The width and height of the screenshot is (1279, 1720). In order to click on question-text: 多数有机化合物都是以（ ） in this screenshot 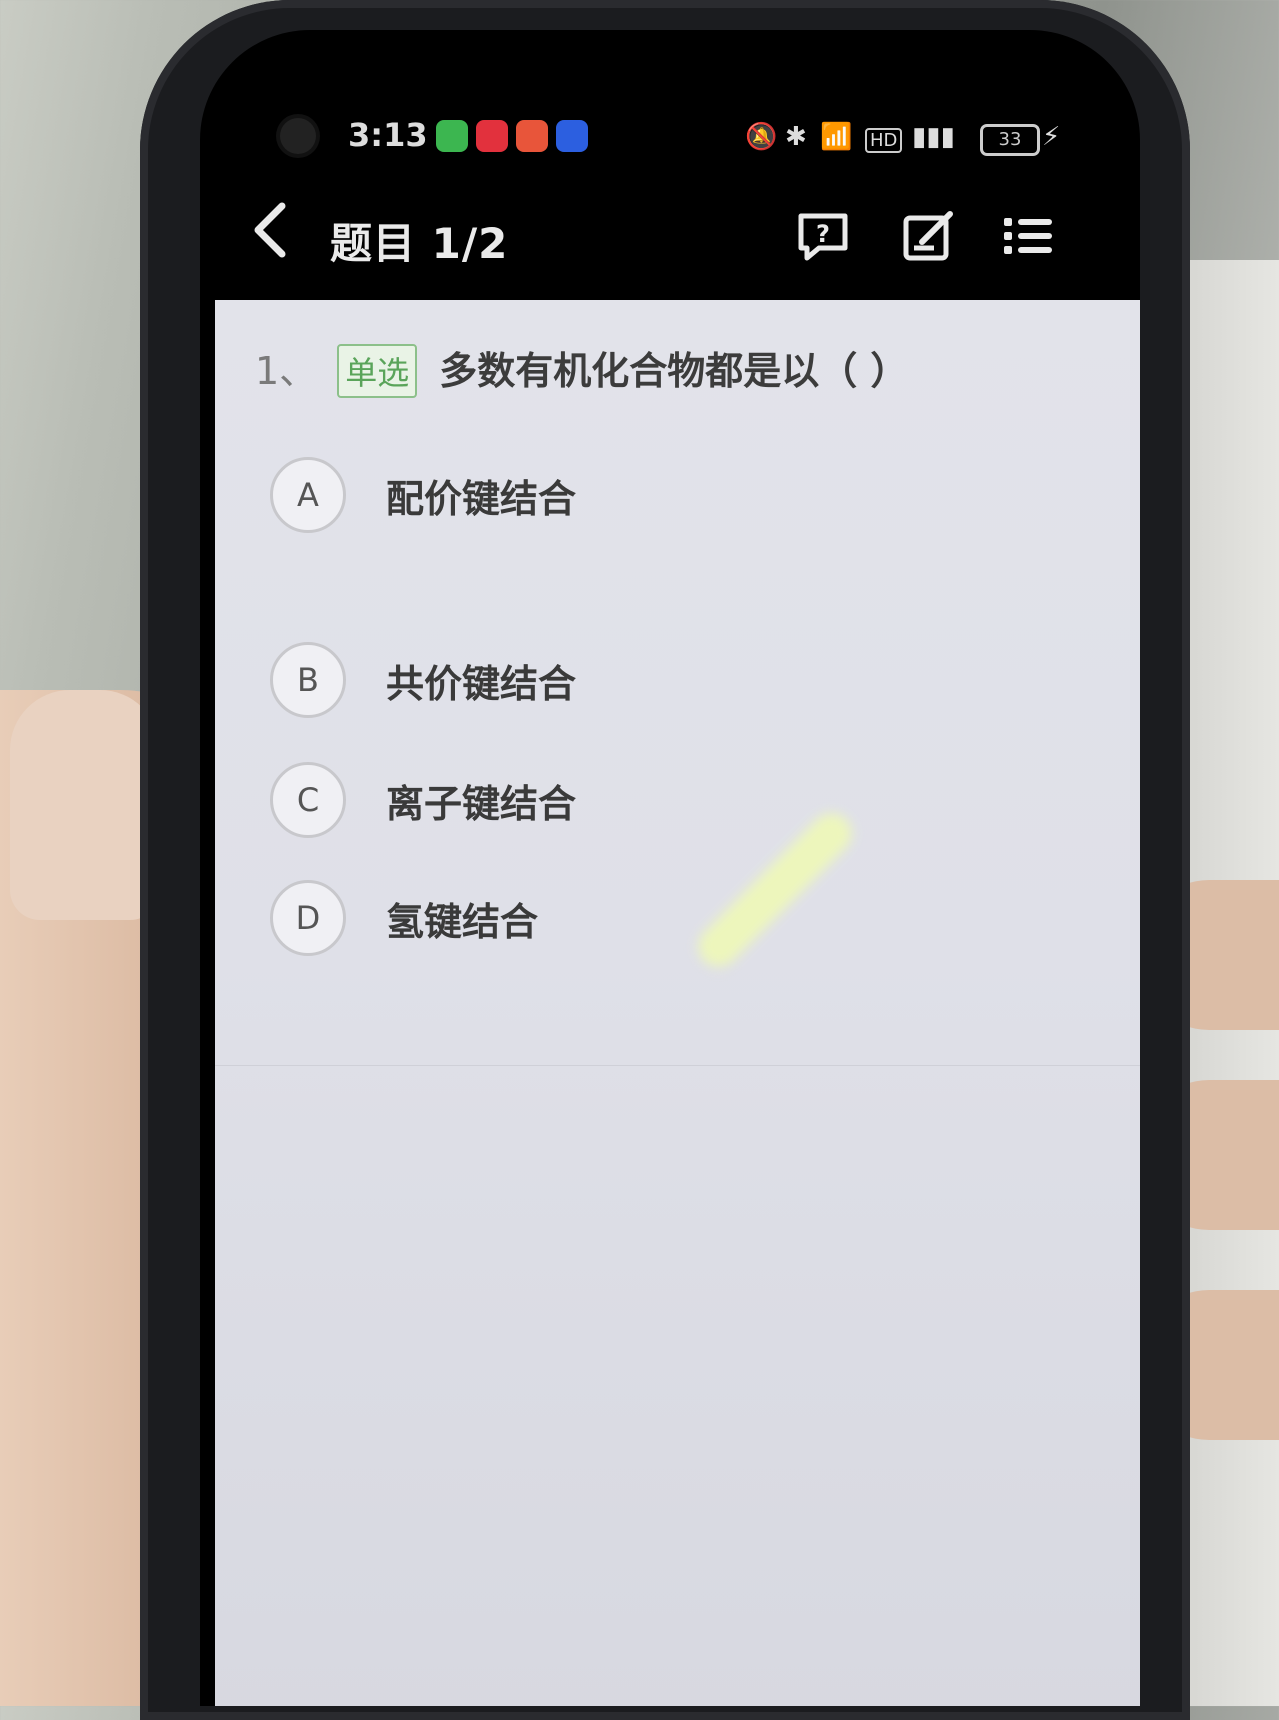, I will do `click(674, 371)`.